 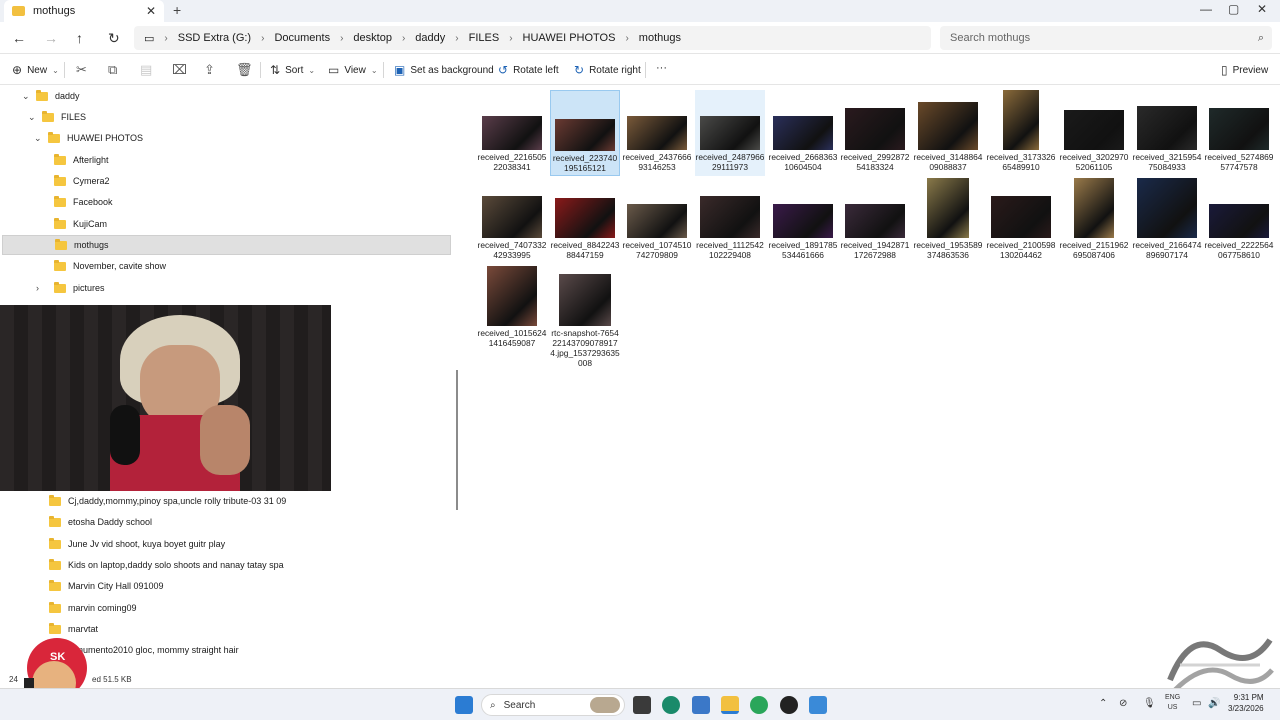 I want to click on close-window-button: ✕, so click(x=1262, y=9).